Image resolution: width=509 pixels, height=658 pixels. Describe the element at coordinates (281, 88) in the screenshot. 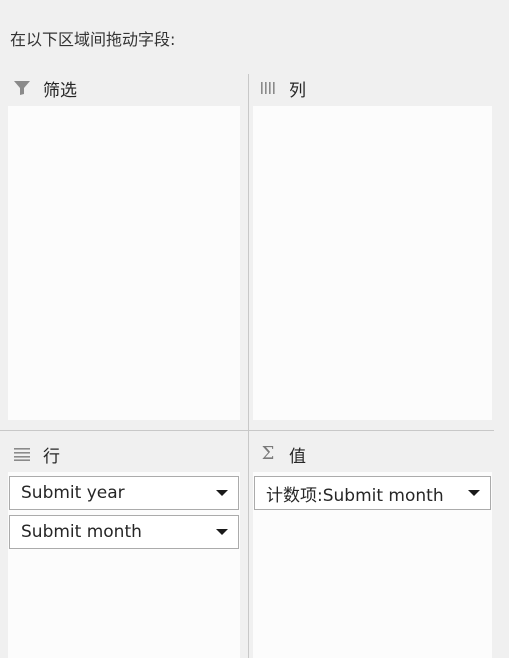

I see `columns-area-header: 列` at that location.